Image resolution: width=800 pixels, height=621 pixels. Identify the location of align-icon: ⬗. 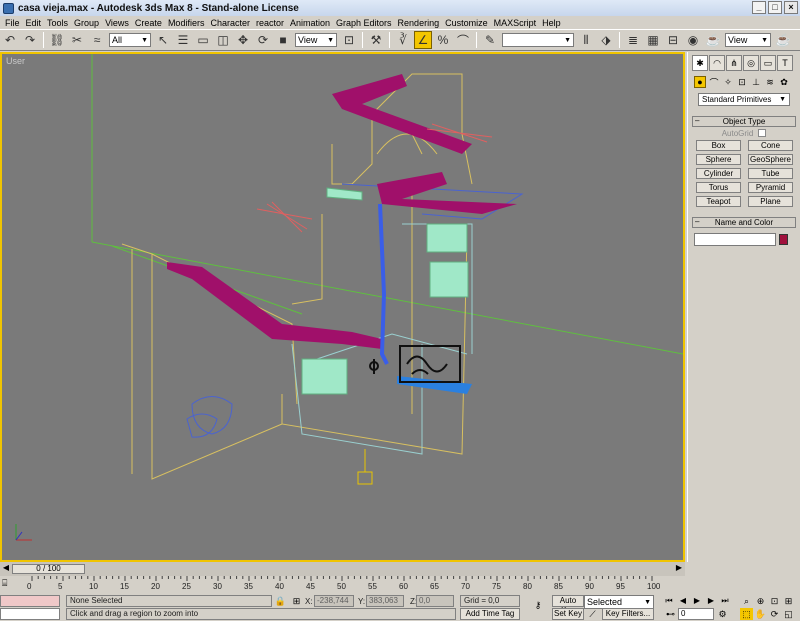
(606, 40).